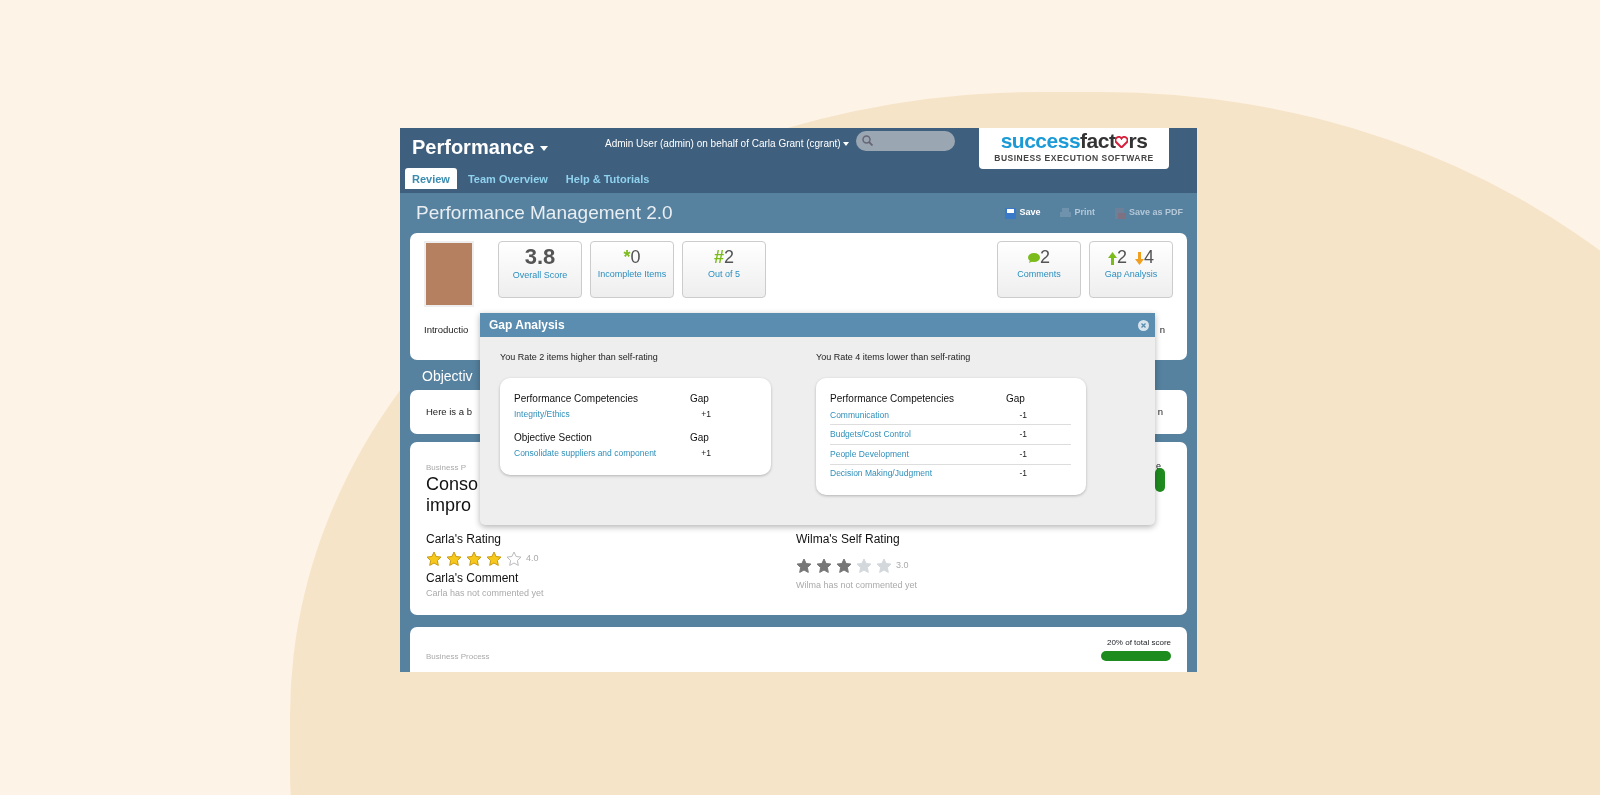 The height and width of the screenshot is (795, 1600). I want to click on speech-bubble-icon, so click(1034, 258).